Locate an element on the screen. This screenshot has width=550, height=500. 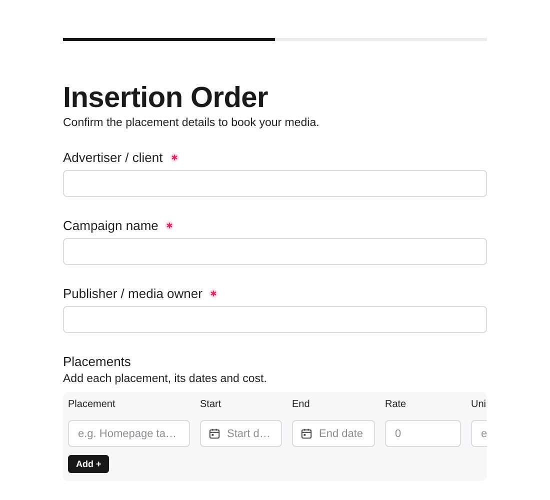
page-subtitle: Confirm the placement details to book your media. is located at coordinates (191, 123).